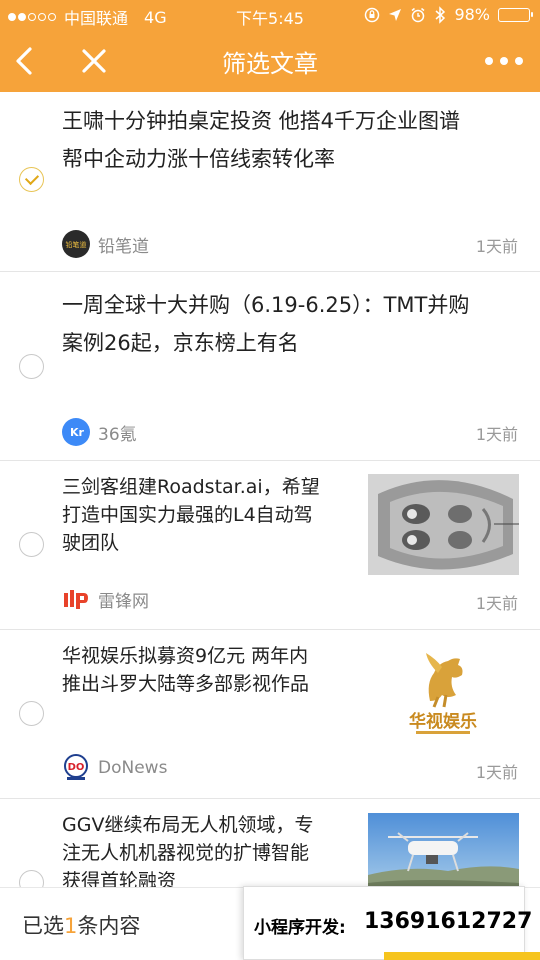 Image resolution: width=540 pixels, height=960 pixels. I want to click on svg-text: 华视娱乐, so click(443, 721).